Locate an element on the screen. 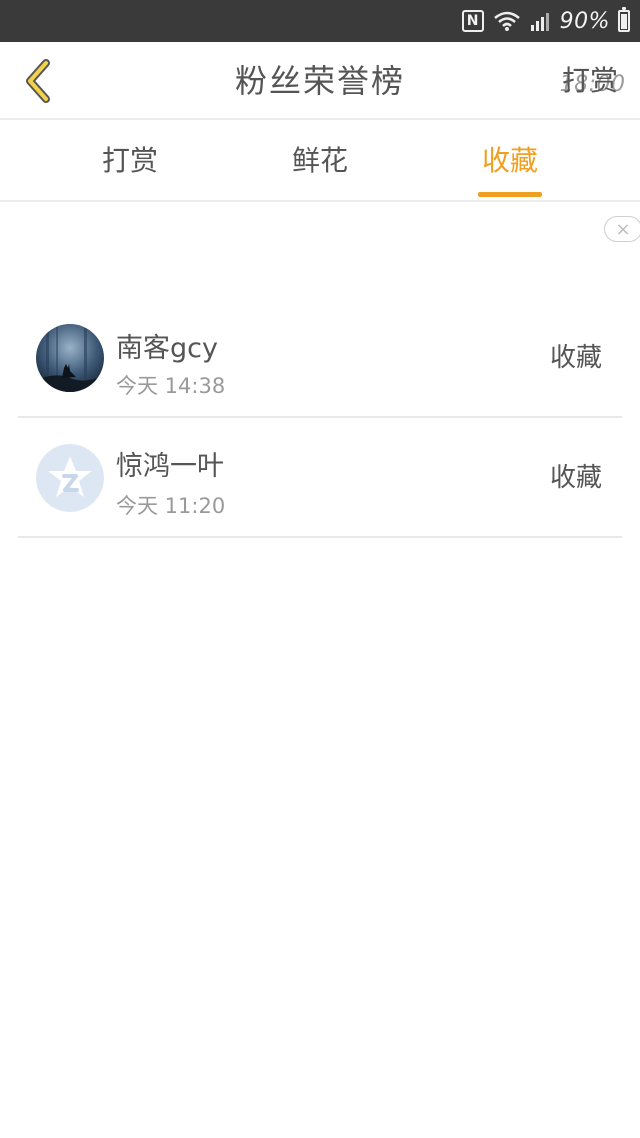  page-title: 粉丝荣誉榜 is located at coordinates (319, 81).